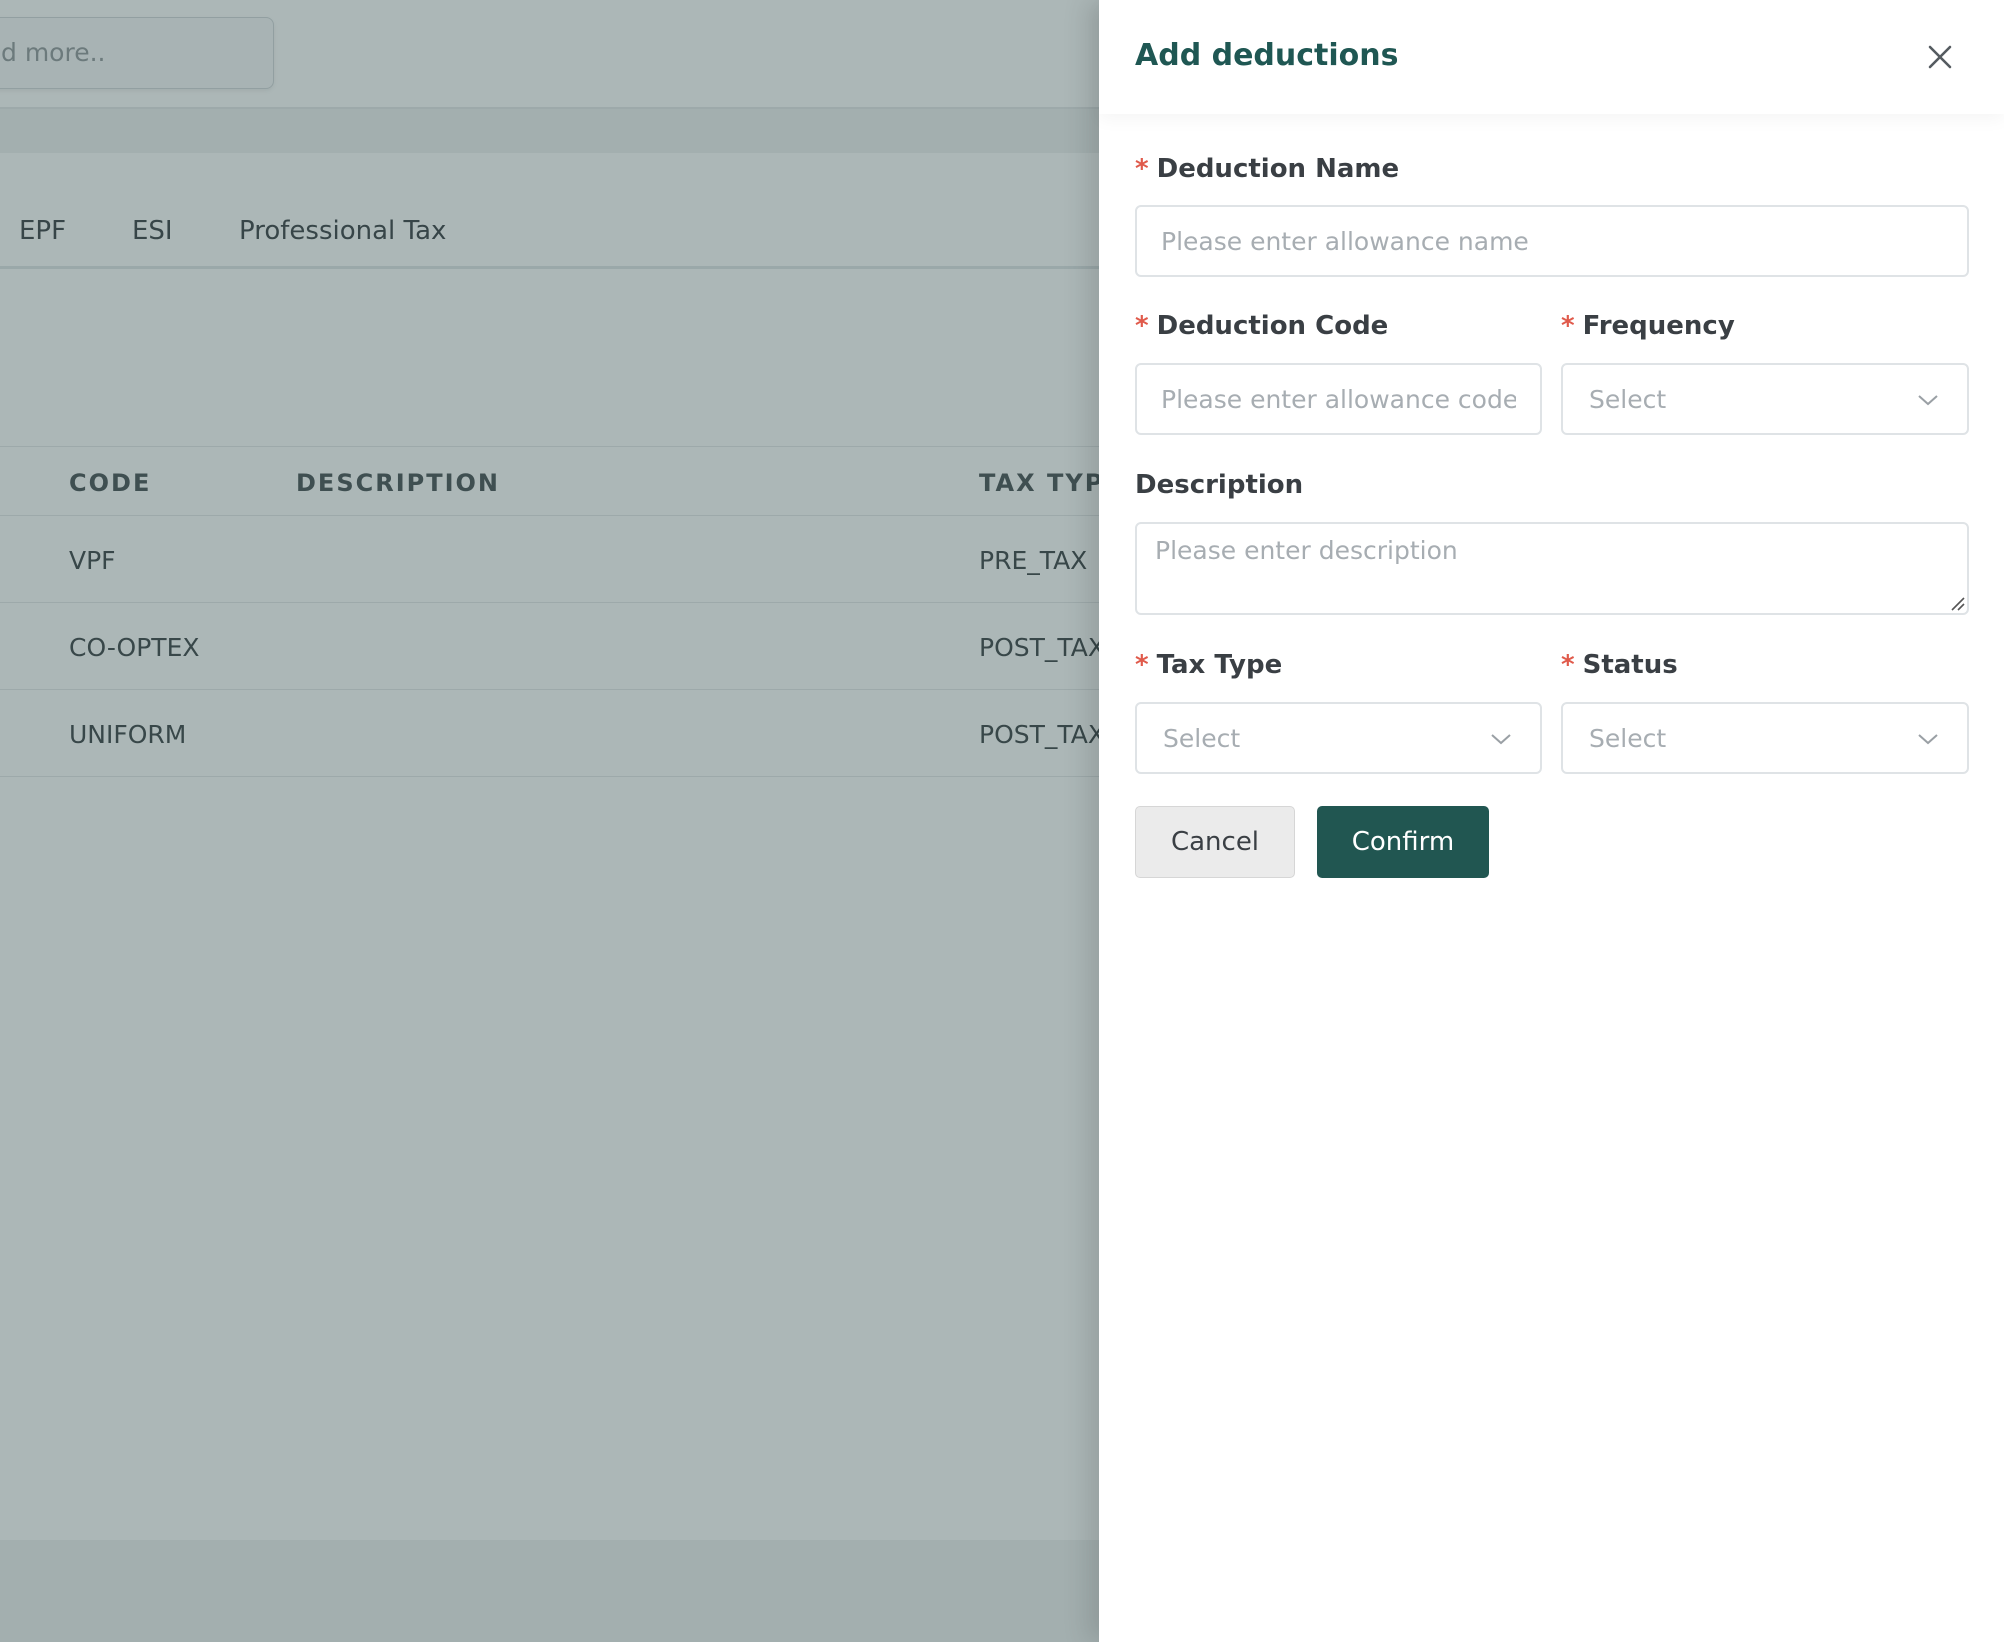  What do you see at coordinates (1658, 326) in the screenshot?
I see `frequency-label-text: Frequency` at bounding box center [1658, 326].